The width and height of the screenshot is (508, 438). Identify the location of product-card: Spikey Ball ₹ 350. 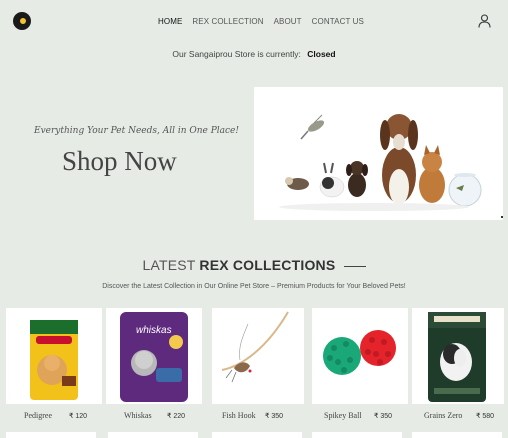
(360, 368).